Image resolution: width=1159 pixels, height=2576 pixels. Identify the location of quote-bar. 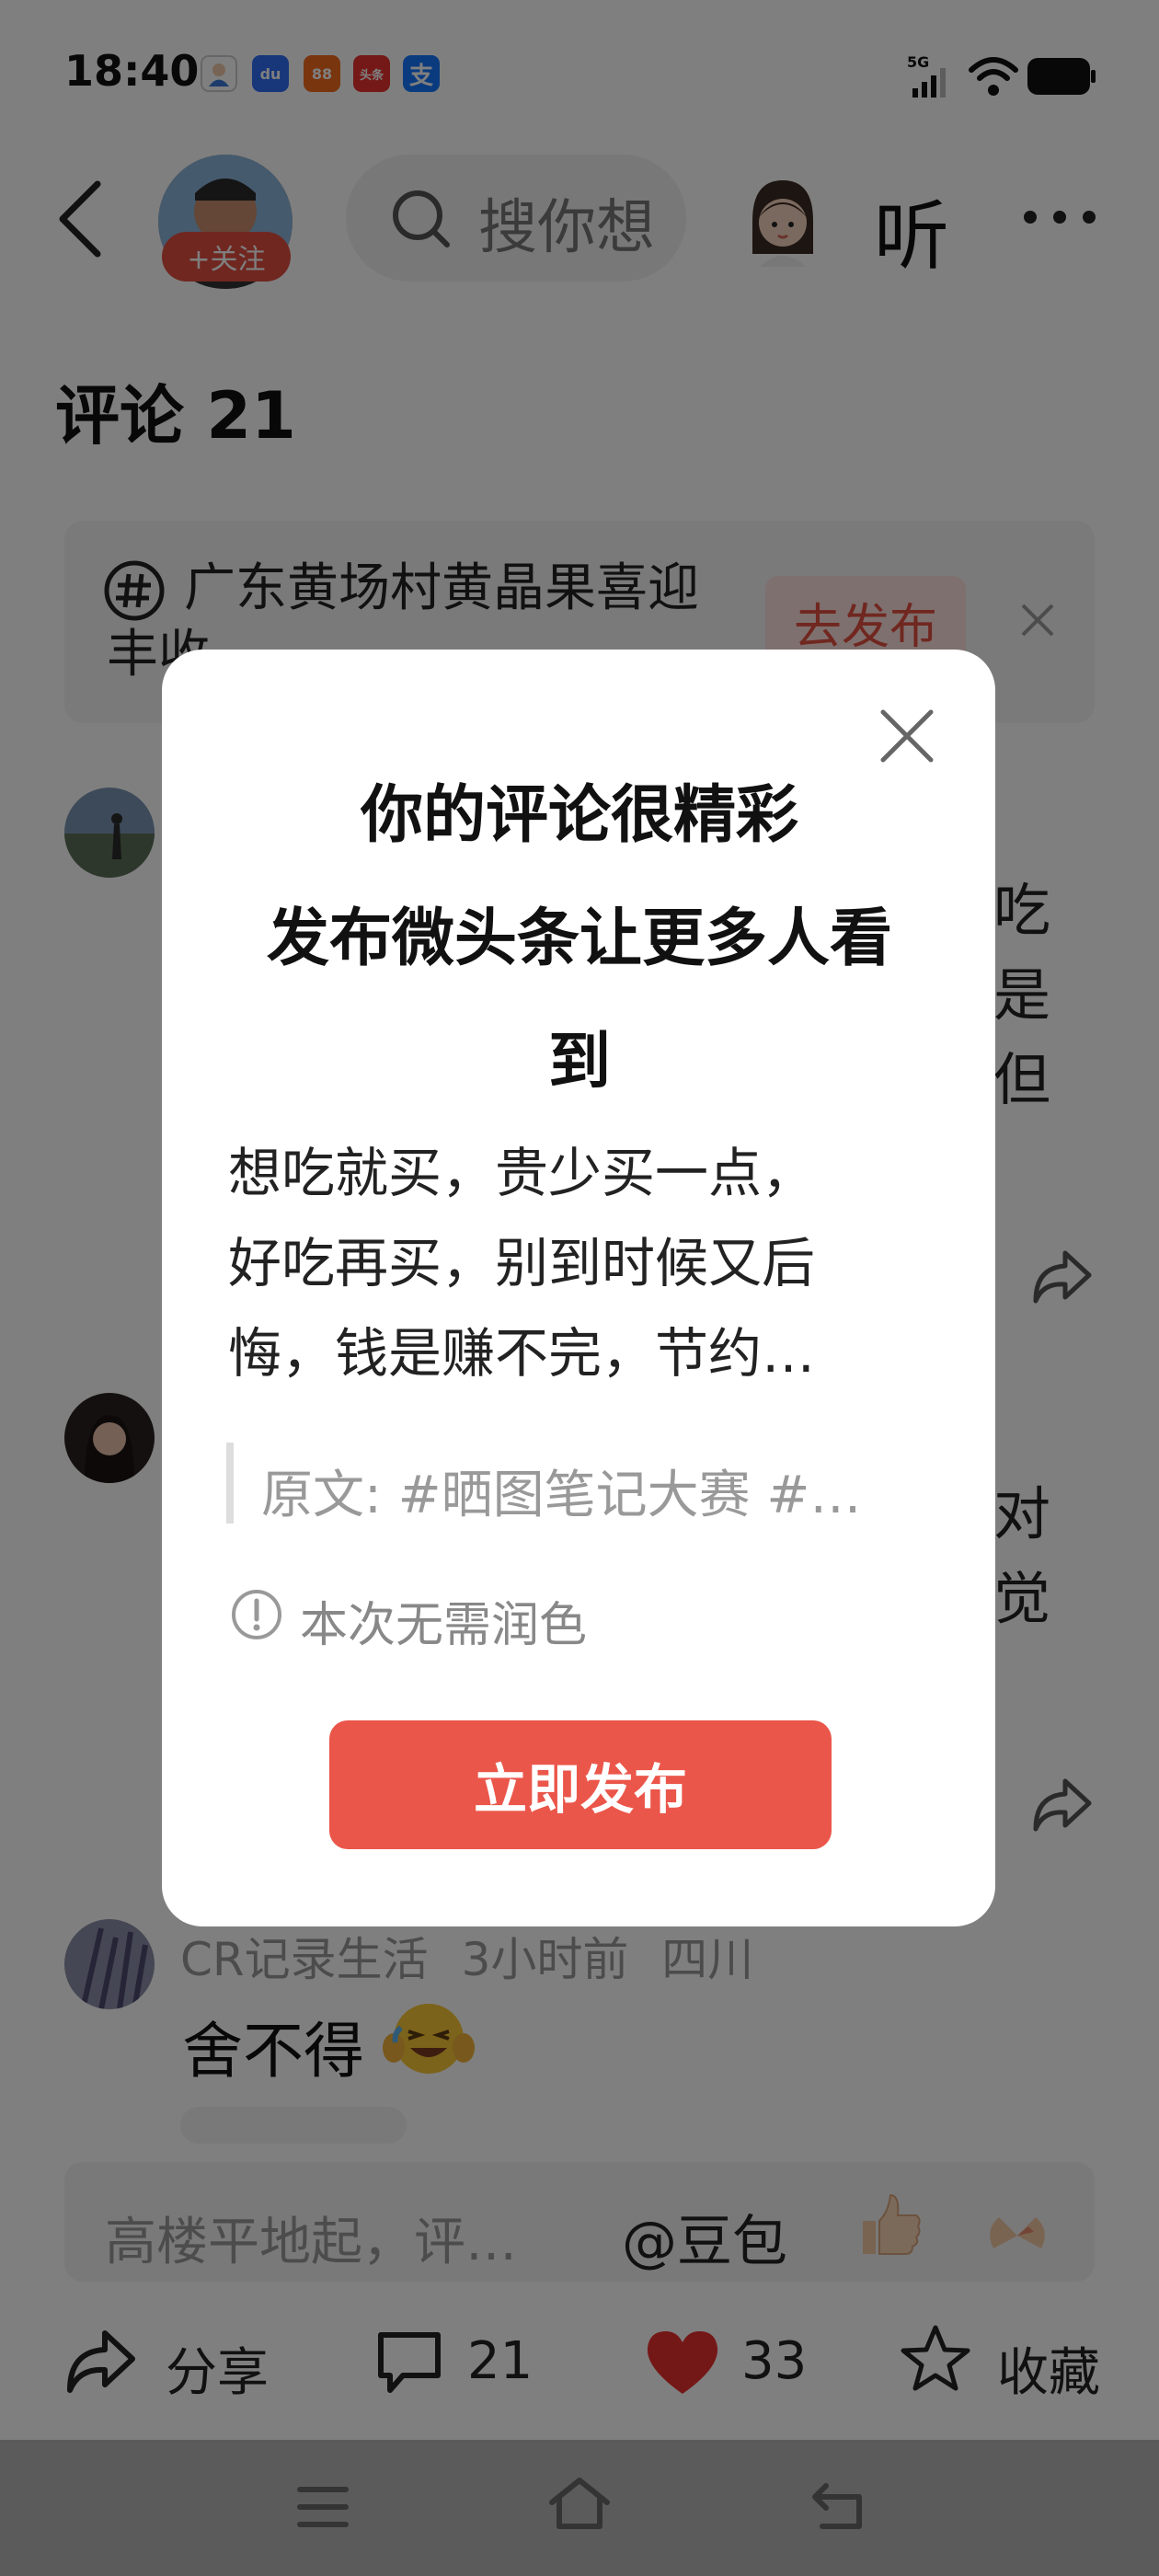
(230, 1483).